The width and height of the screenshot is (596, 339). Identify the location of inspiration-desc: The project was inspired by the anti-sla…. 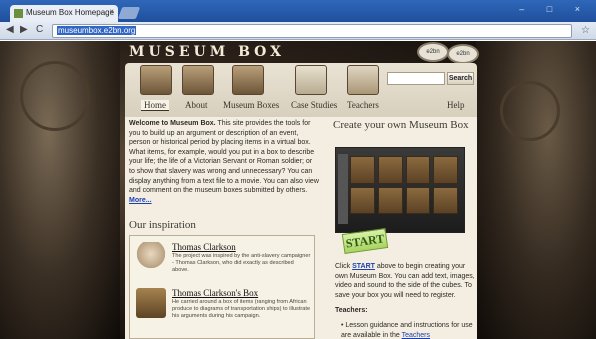
(241, 263).